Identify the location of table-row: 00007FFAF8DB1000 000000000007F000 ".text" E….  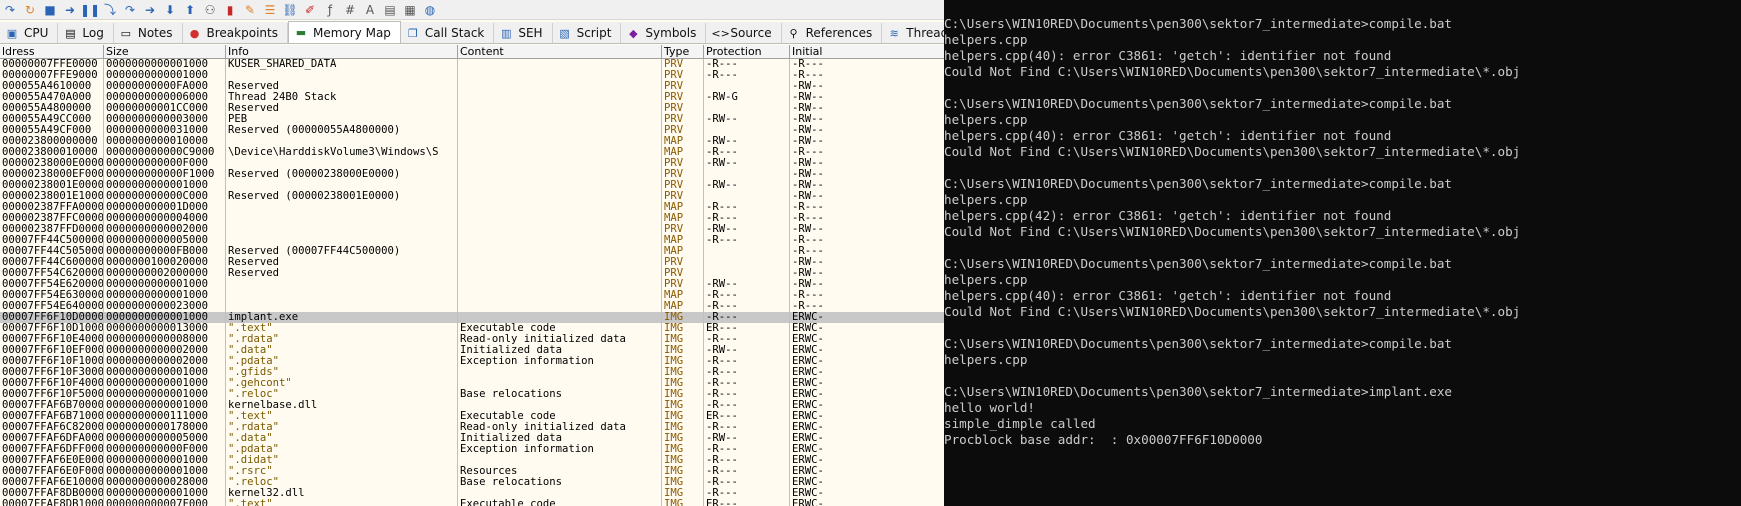
(472, 502).